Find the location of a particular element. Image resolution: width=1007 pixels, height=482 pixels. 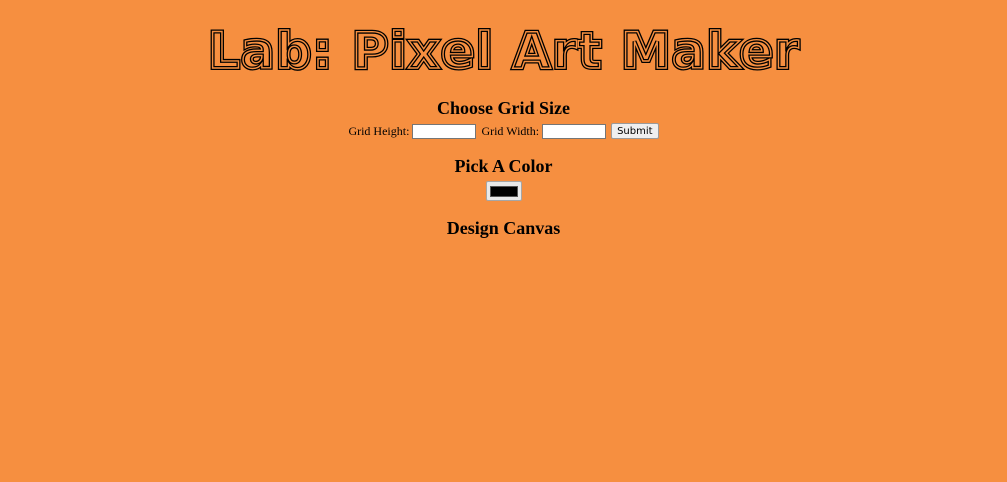

submit-button: Submit is located at coordinates (635, 131).